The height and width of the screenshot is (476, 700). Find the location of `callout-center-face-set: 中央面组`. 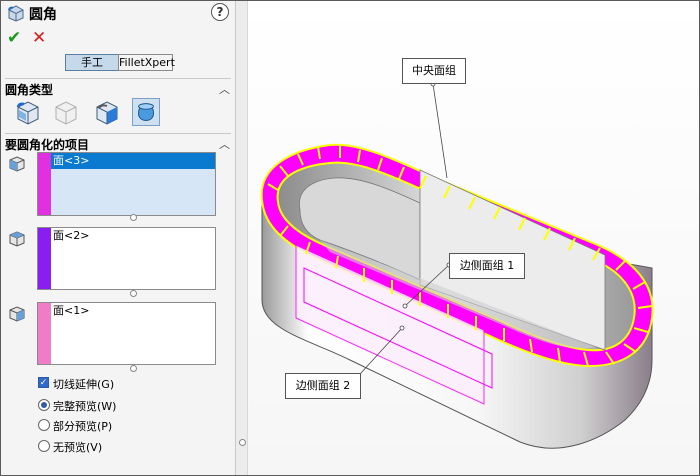

callout-center-face-set: 中央面组 is located at coordinates (434, 71).